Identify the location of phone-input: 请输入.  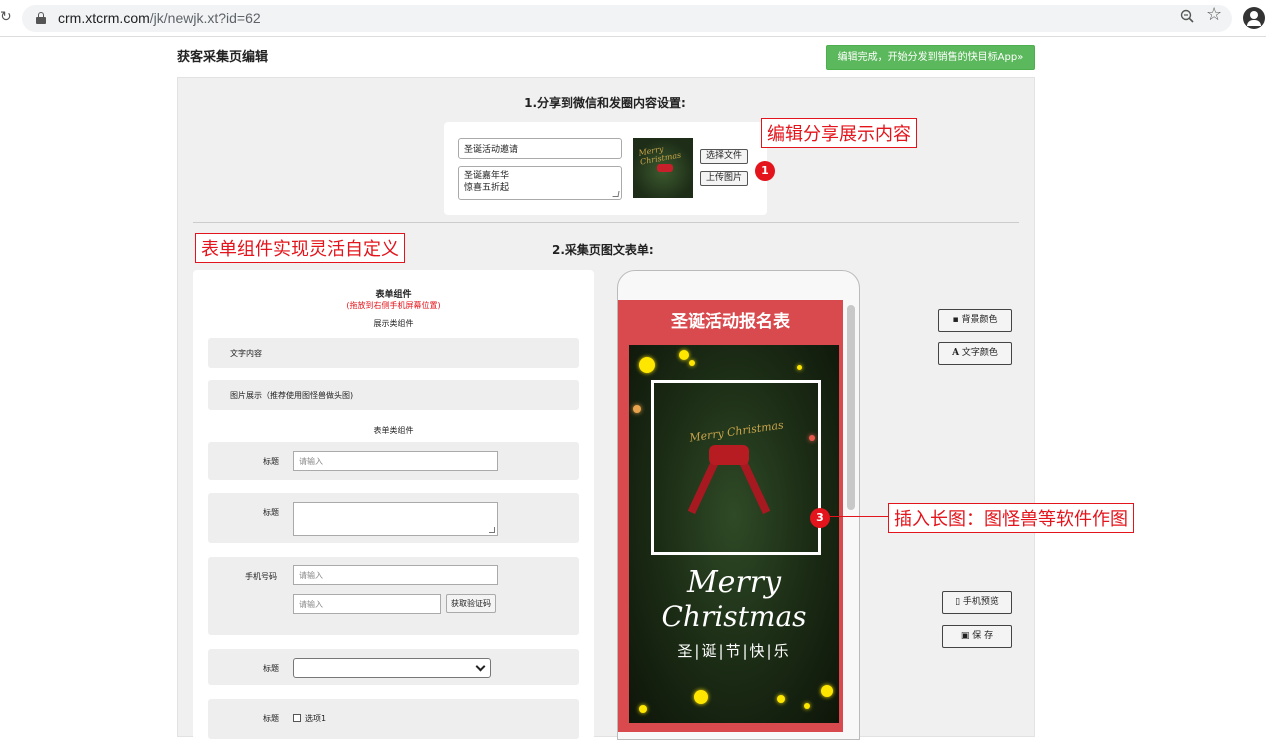
(395, 575).